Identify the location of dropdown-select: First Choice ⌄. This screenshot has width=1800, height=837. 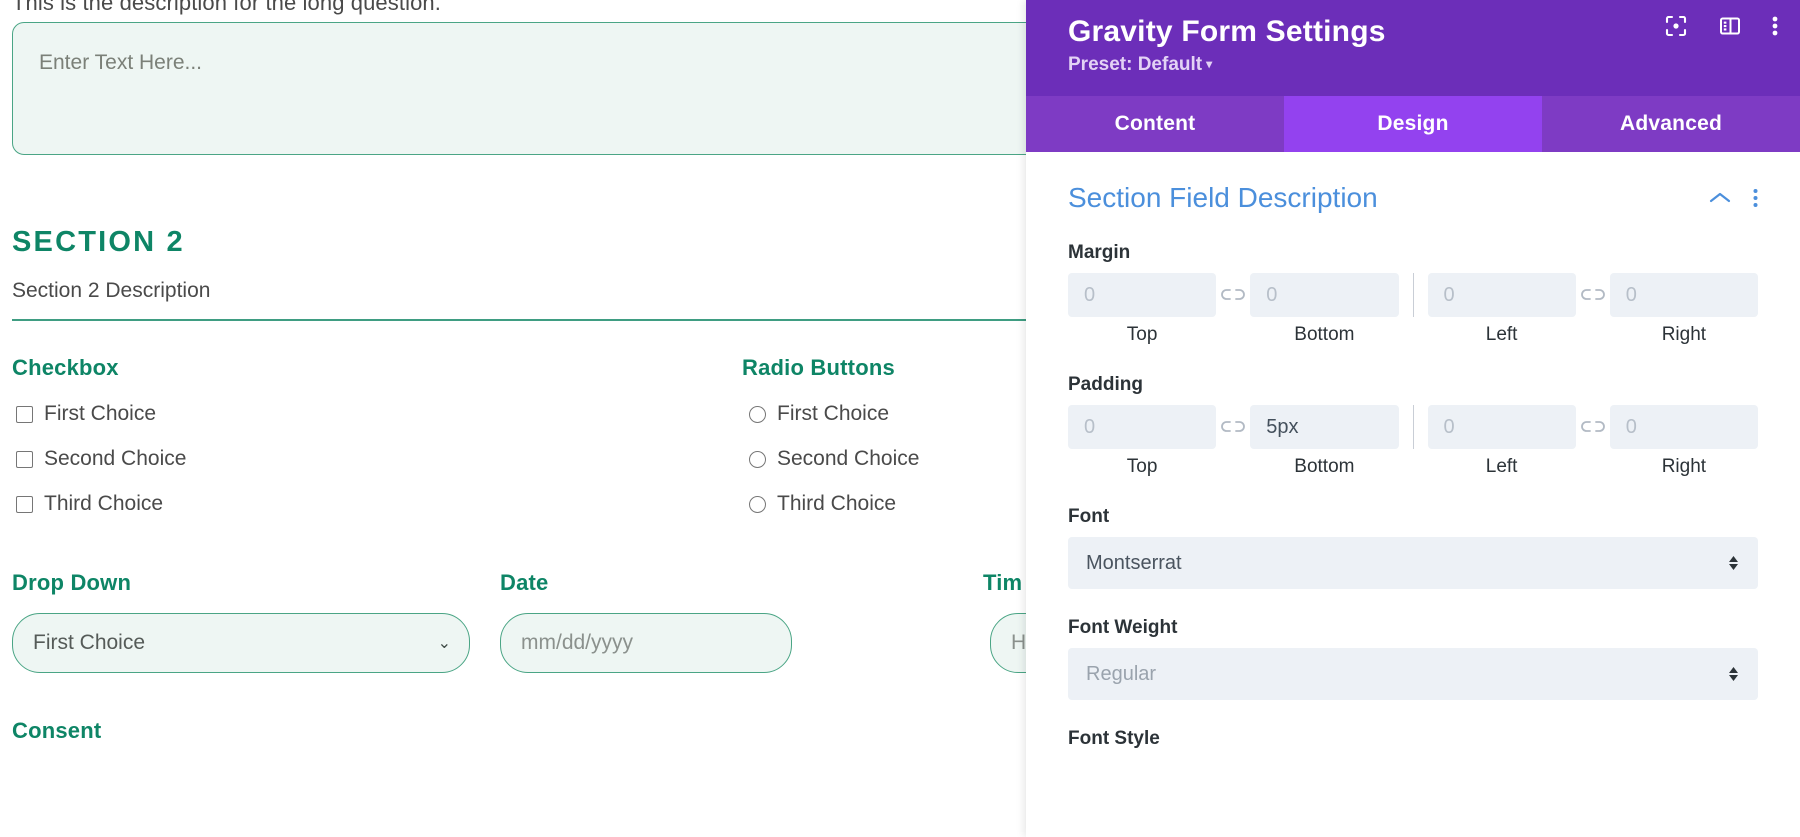
(241, 643).